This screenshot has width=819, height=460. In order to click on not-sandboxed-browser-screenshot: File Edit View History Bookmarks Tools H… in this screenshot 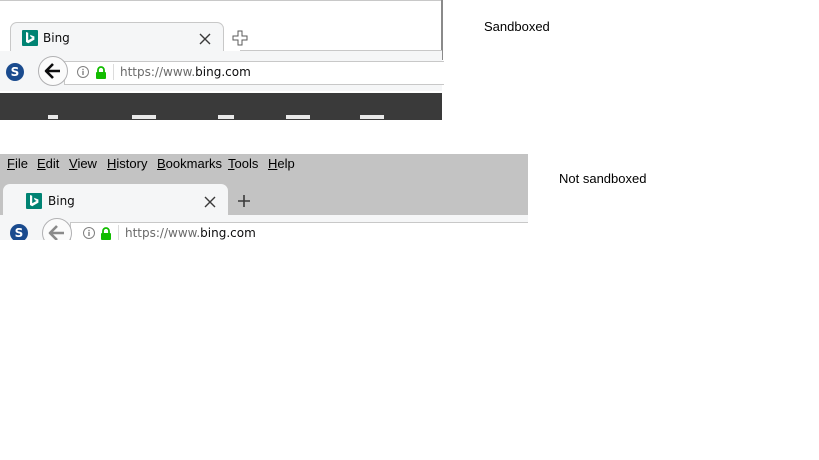, I will do `click(264, 197)`.